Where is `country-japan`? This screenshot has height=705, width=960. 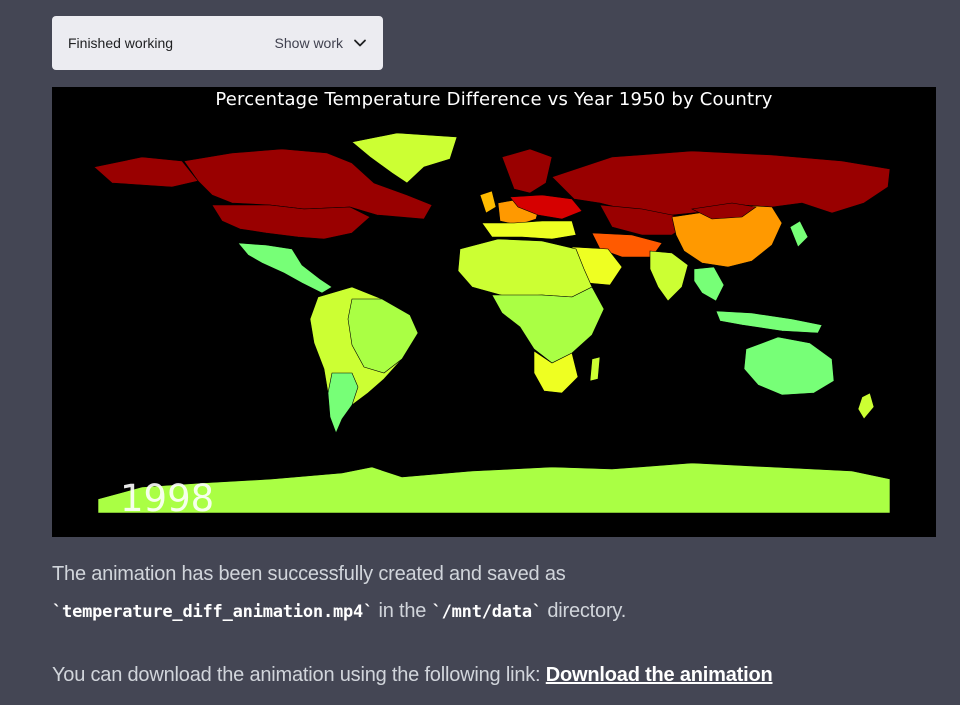
country-japan is located at coordinates (799, 234).